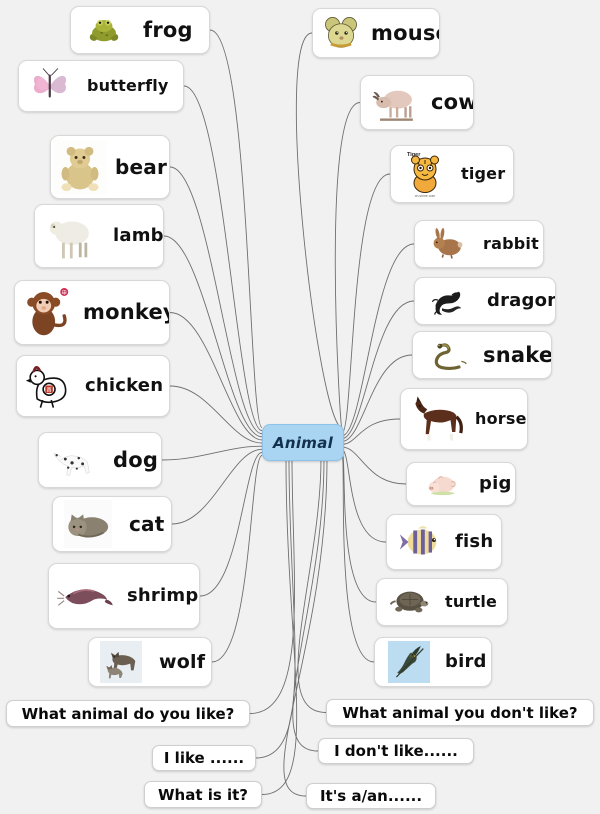 The image size is (600, 814). What do you see at coordinates (521, 300) in the screenshot?
I see `node-label: dragon` at bounding box center [521, 300].